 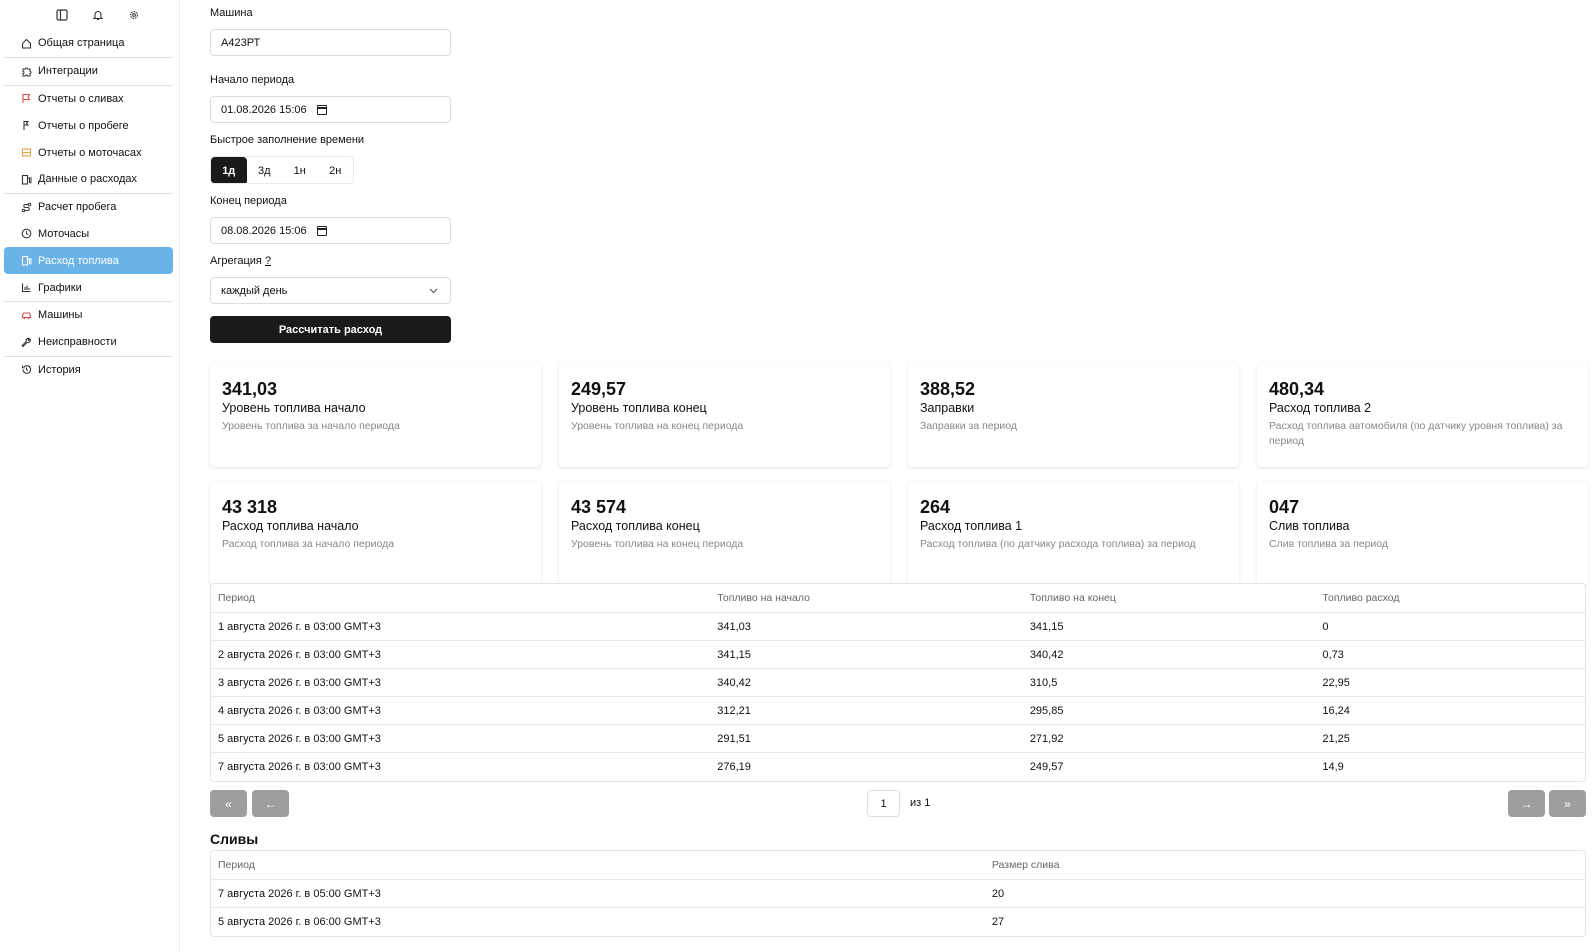 What do you see at coordinates (330, 261) in the screenshot?
I see `aggregation-label: Агрегация ?` at bounding box center [330, 261].